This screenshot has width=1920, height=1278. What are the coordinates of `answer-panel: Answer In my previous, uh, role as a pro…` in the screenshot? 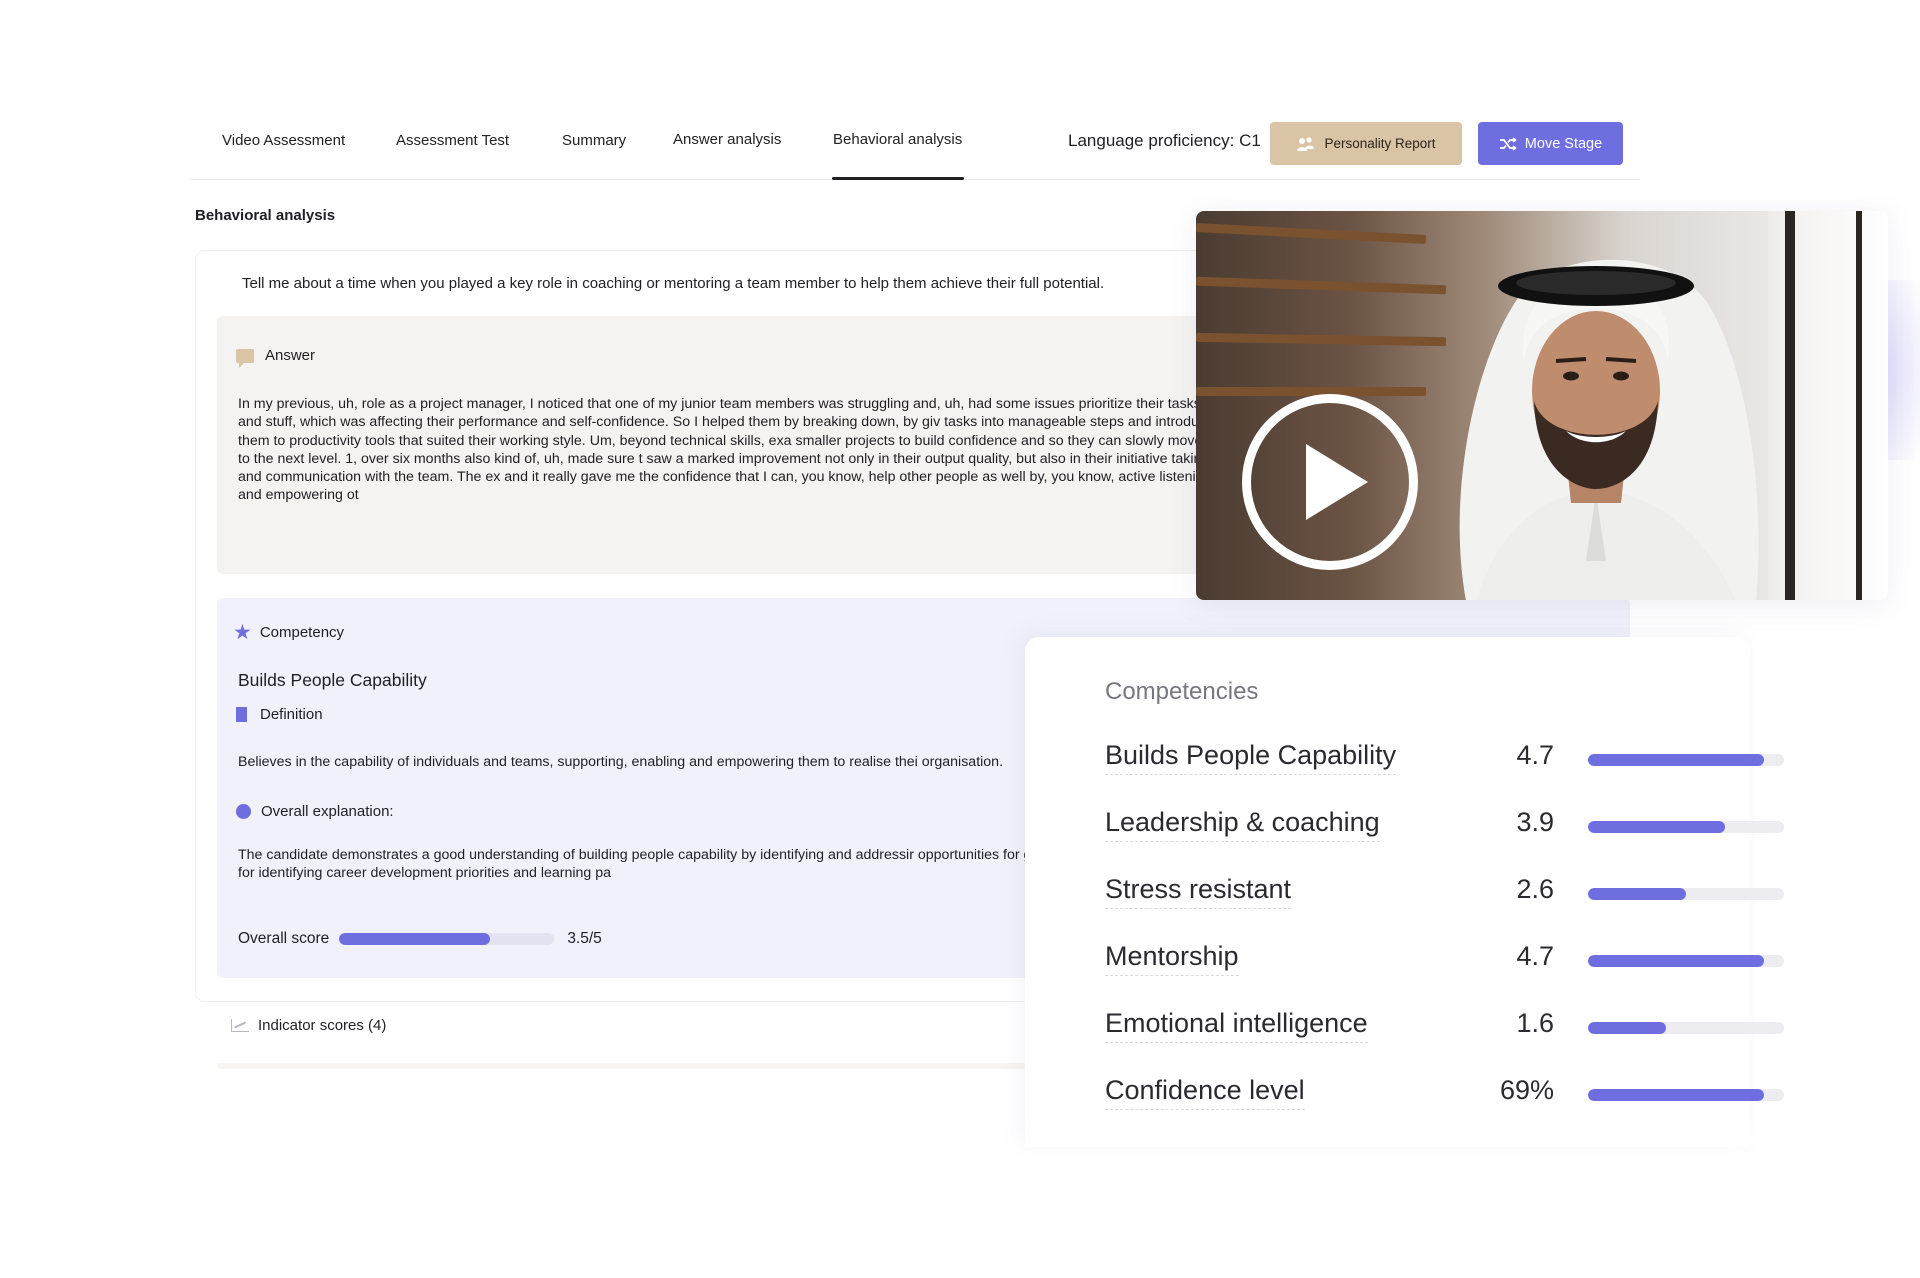 It's located at (717, 445).